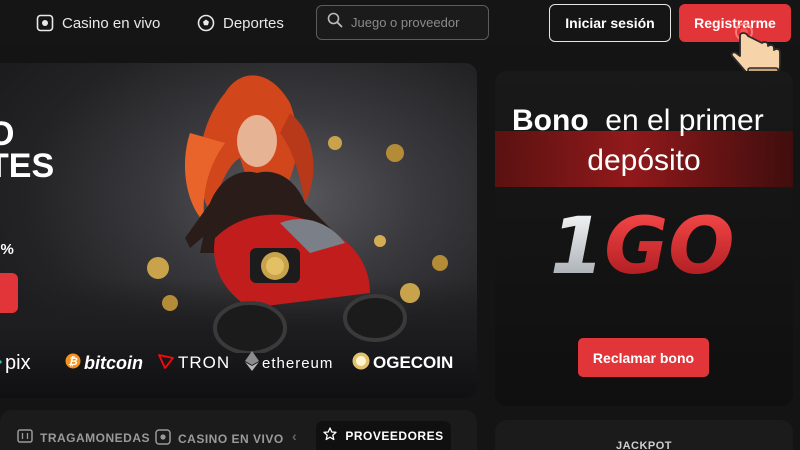  What do you see at coordinates (206, 23) in the screenshot?
I see `soccer-ball-icon` at bounding box center [206, 23].